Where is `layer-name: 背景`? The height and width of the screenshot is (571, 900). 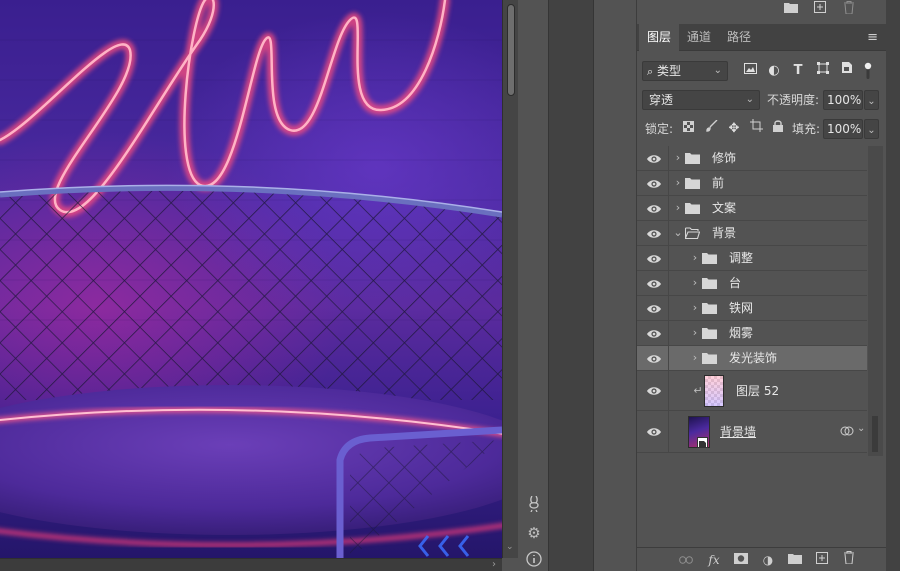 layer-name: 背景 is located at coordinates (724, 233).